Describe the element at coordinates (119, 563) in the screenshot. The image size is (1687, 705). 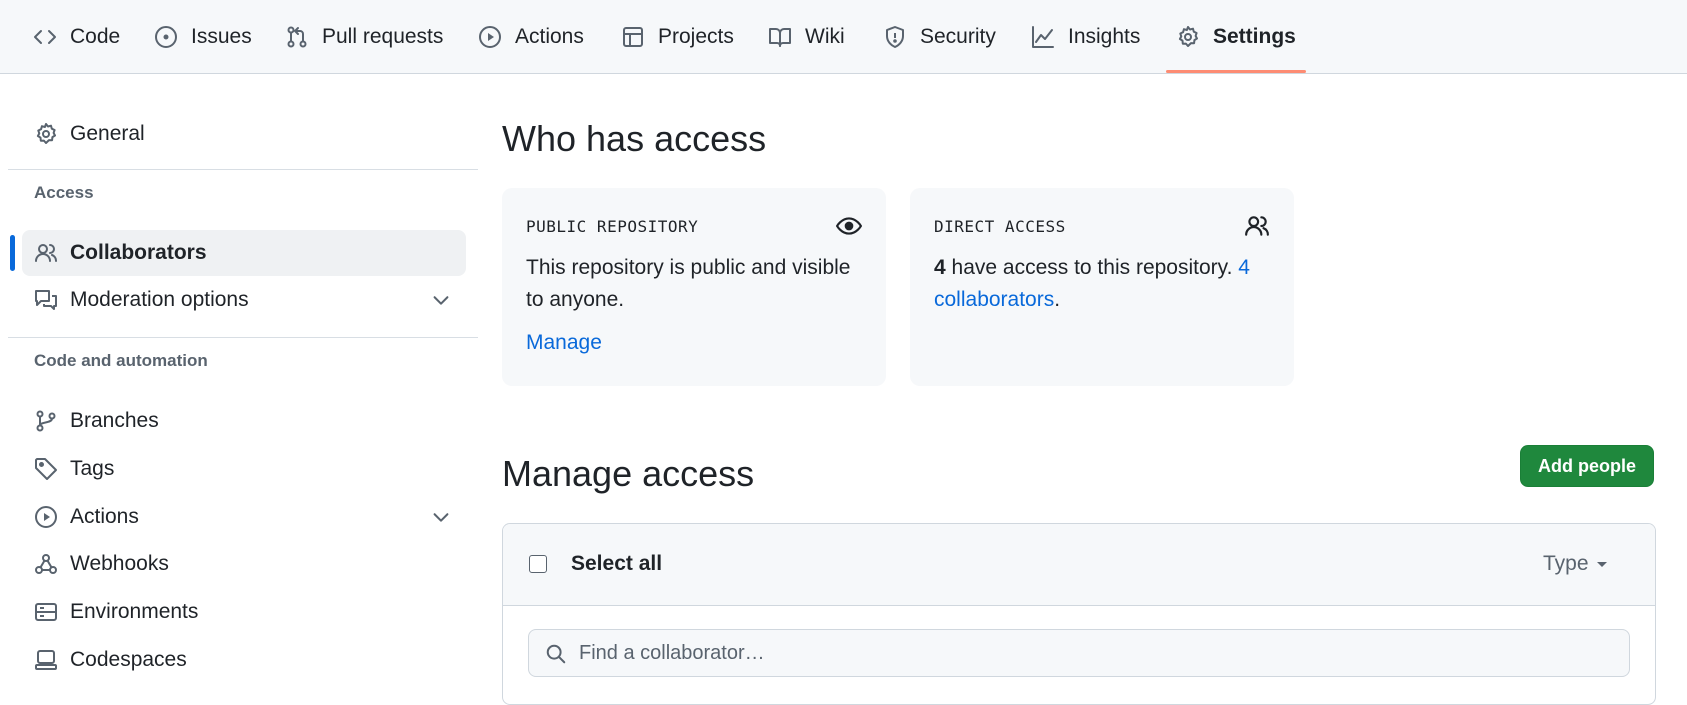
I see `sidebar-item-label: Webhooks` at that location.